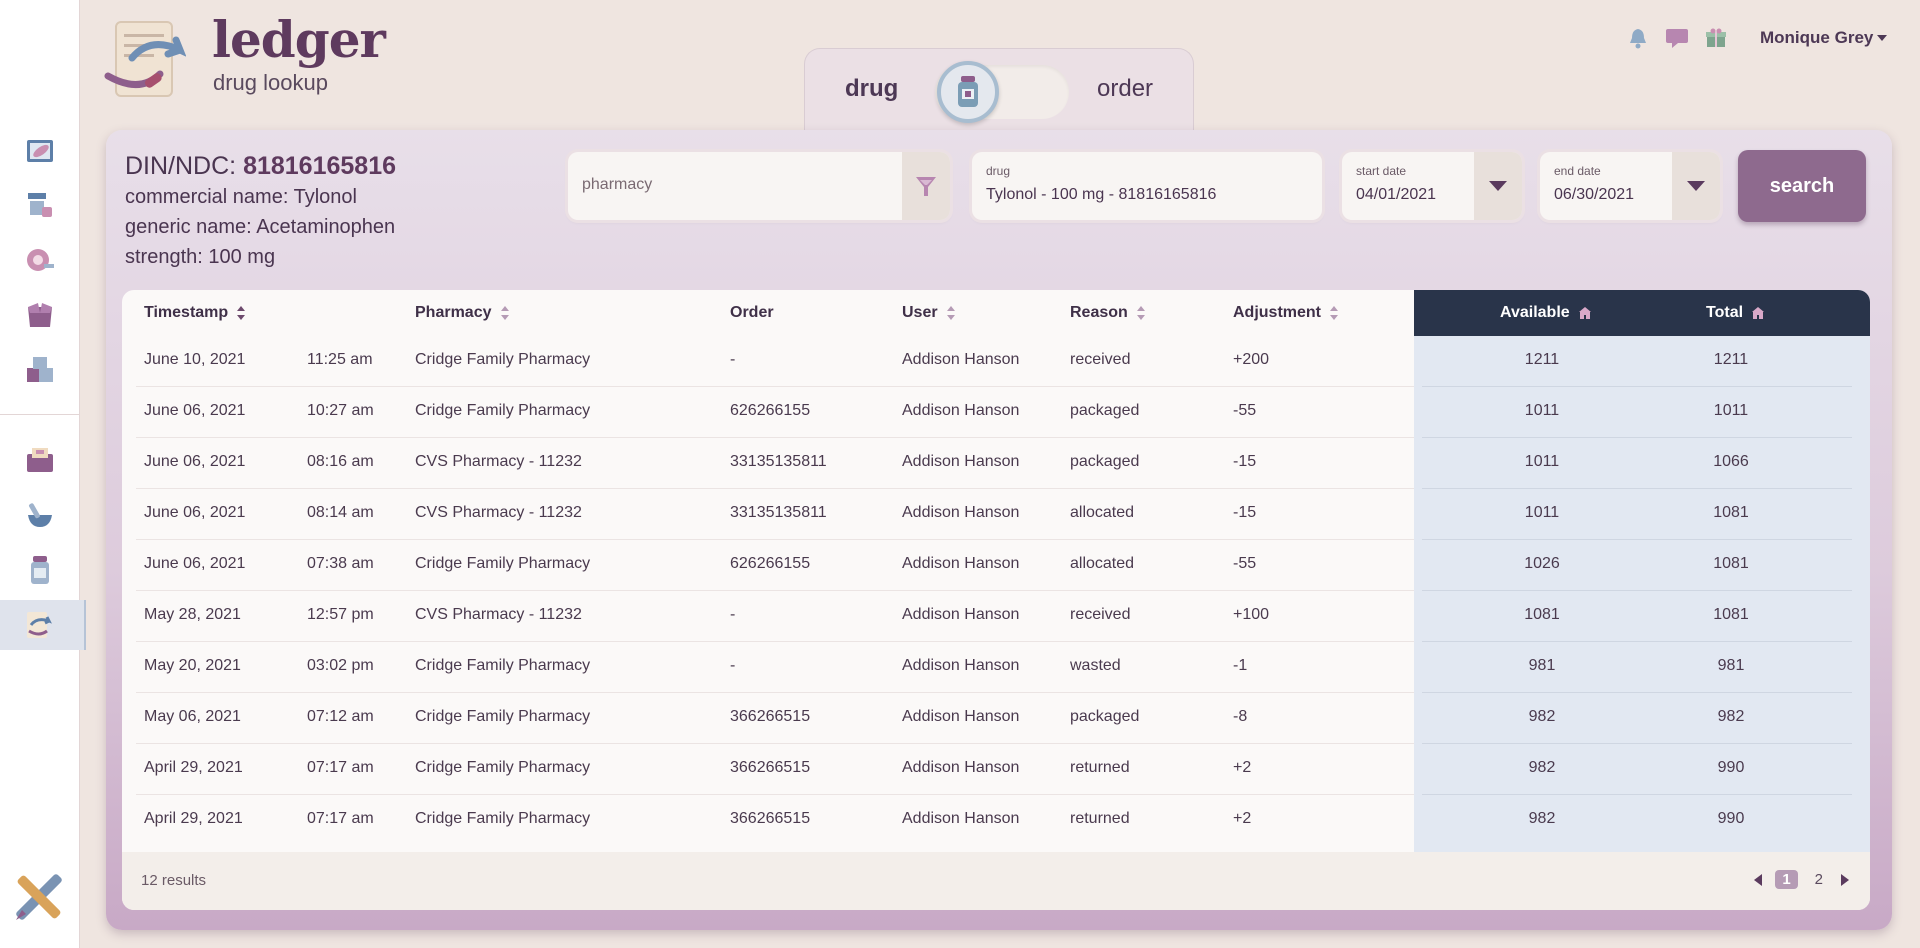 This screenshot has width=1920, height=948. I want to click on col-header-order-label: Order, so click(752, 312).